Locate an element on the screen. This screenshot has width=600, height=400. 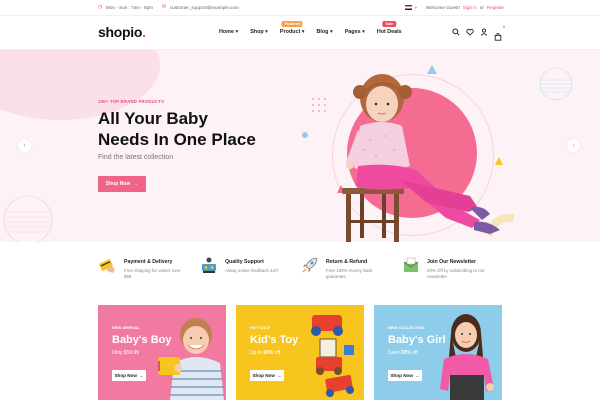
nav-shop-label: Shop is located at coordinates (257, 32).